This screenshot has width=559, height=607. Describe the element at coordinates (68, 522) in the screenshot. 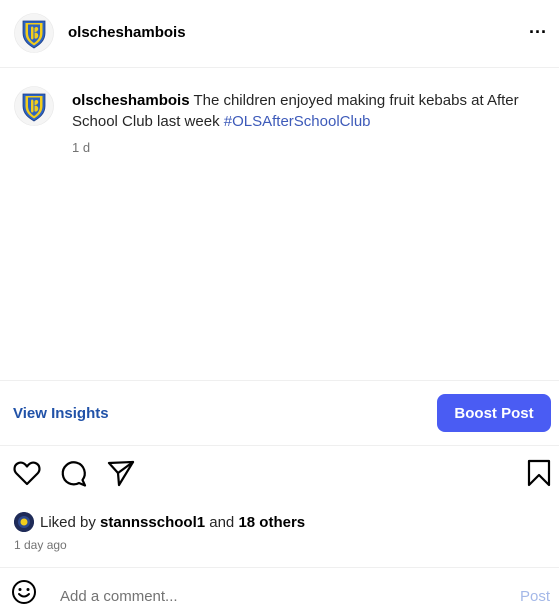

I see `liked-by-prefix: Liked by` at that location.